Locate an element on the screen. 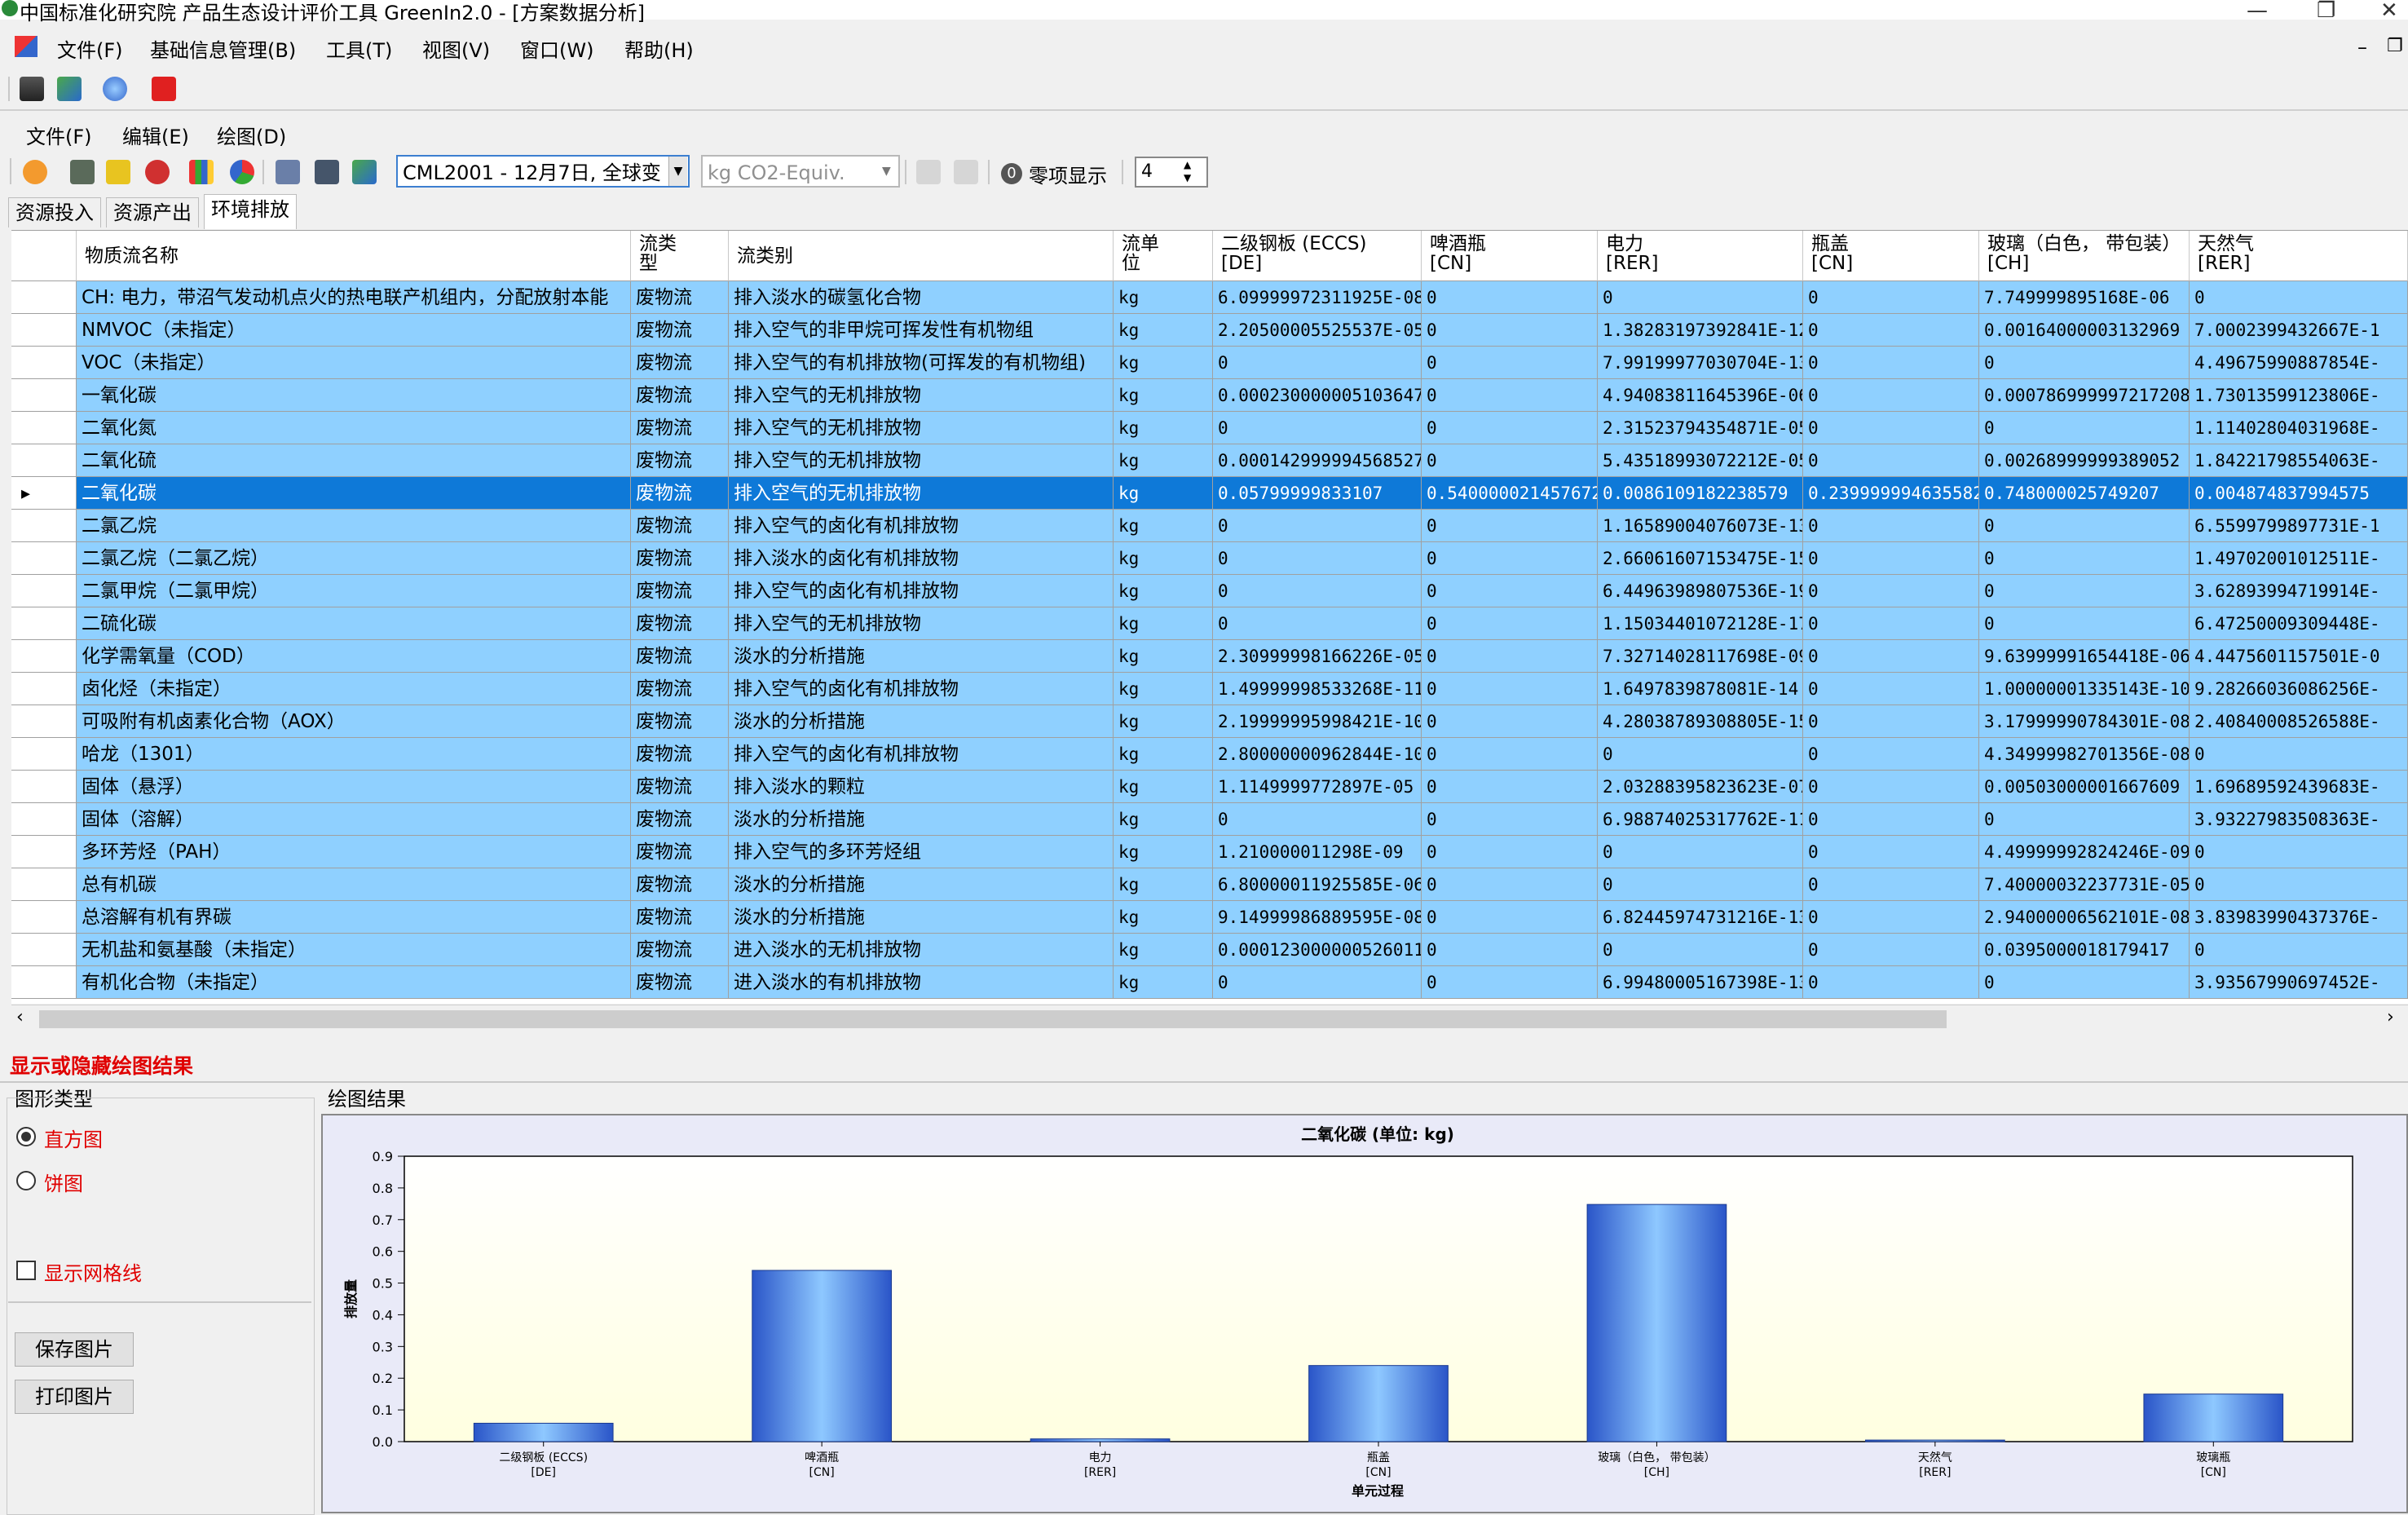  table-cell: 1.16589004076073E-13 is located at coordinates (1700, 526).